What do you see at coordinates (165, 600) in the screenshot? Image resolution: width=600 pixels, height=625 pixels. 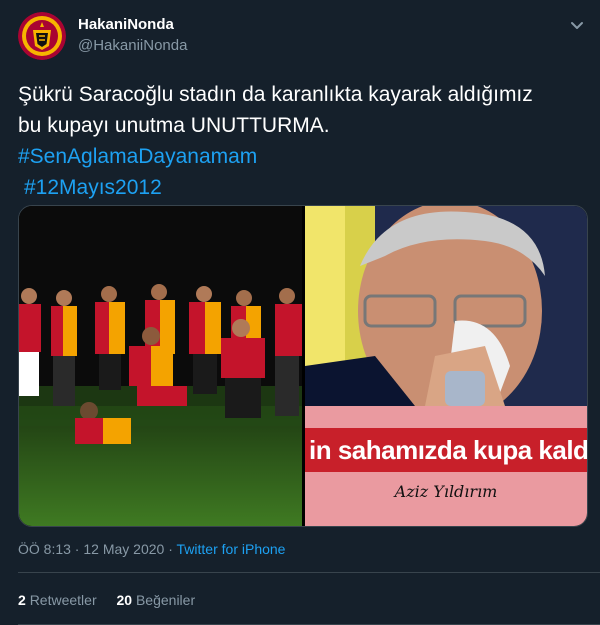 I see `likes-label: Beğeniler` at bounding box center [165, 600].